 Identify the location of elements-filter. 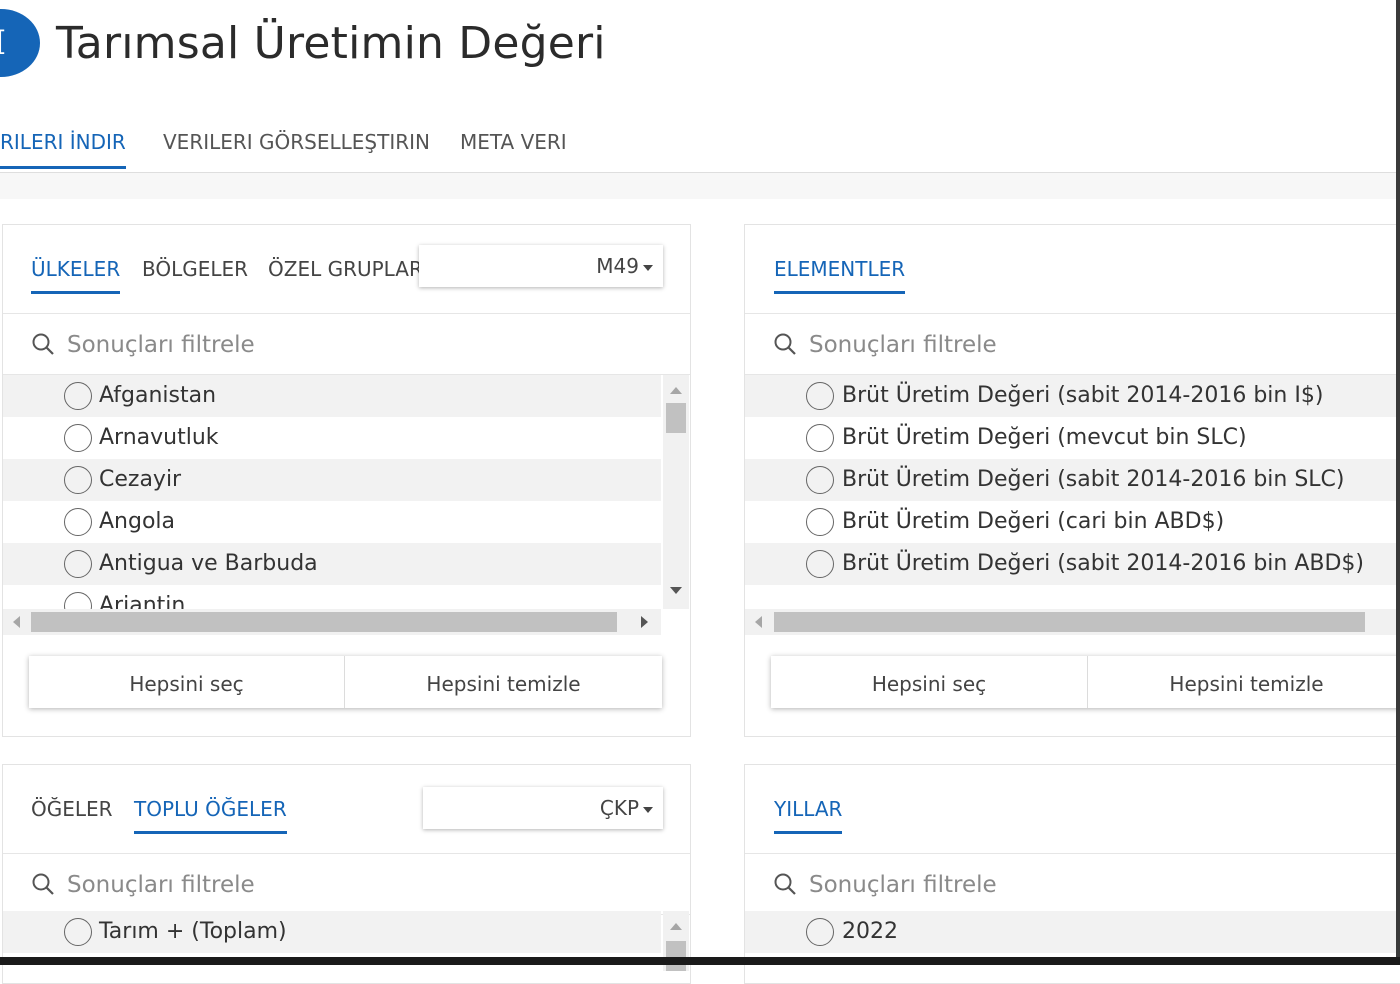
(1072, 344).